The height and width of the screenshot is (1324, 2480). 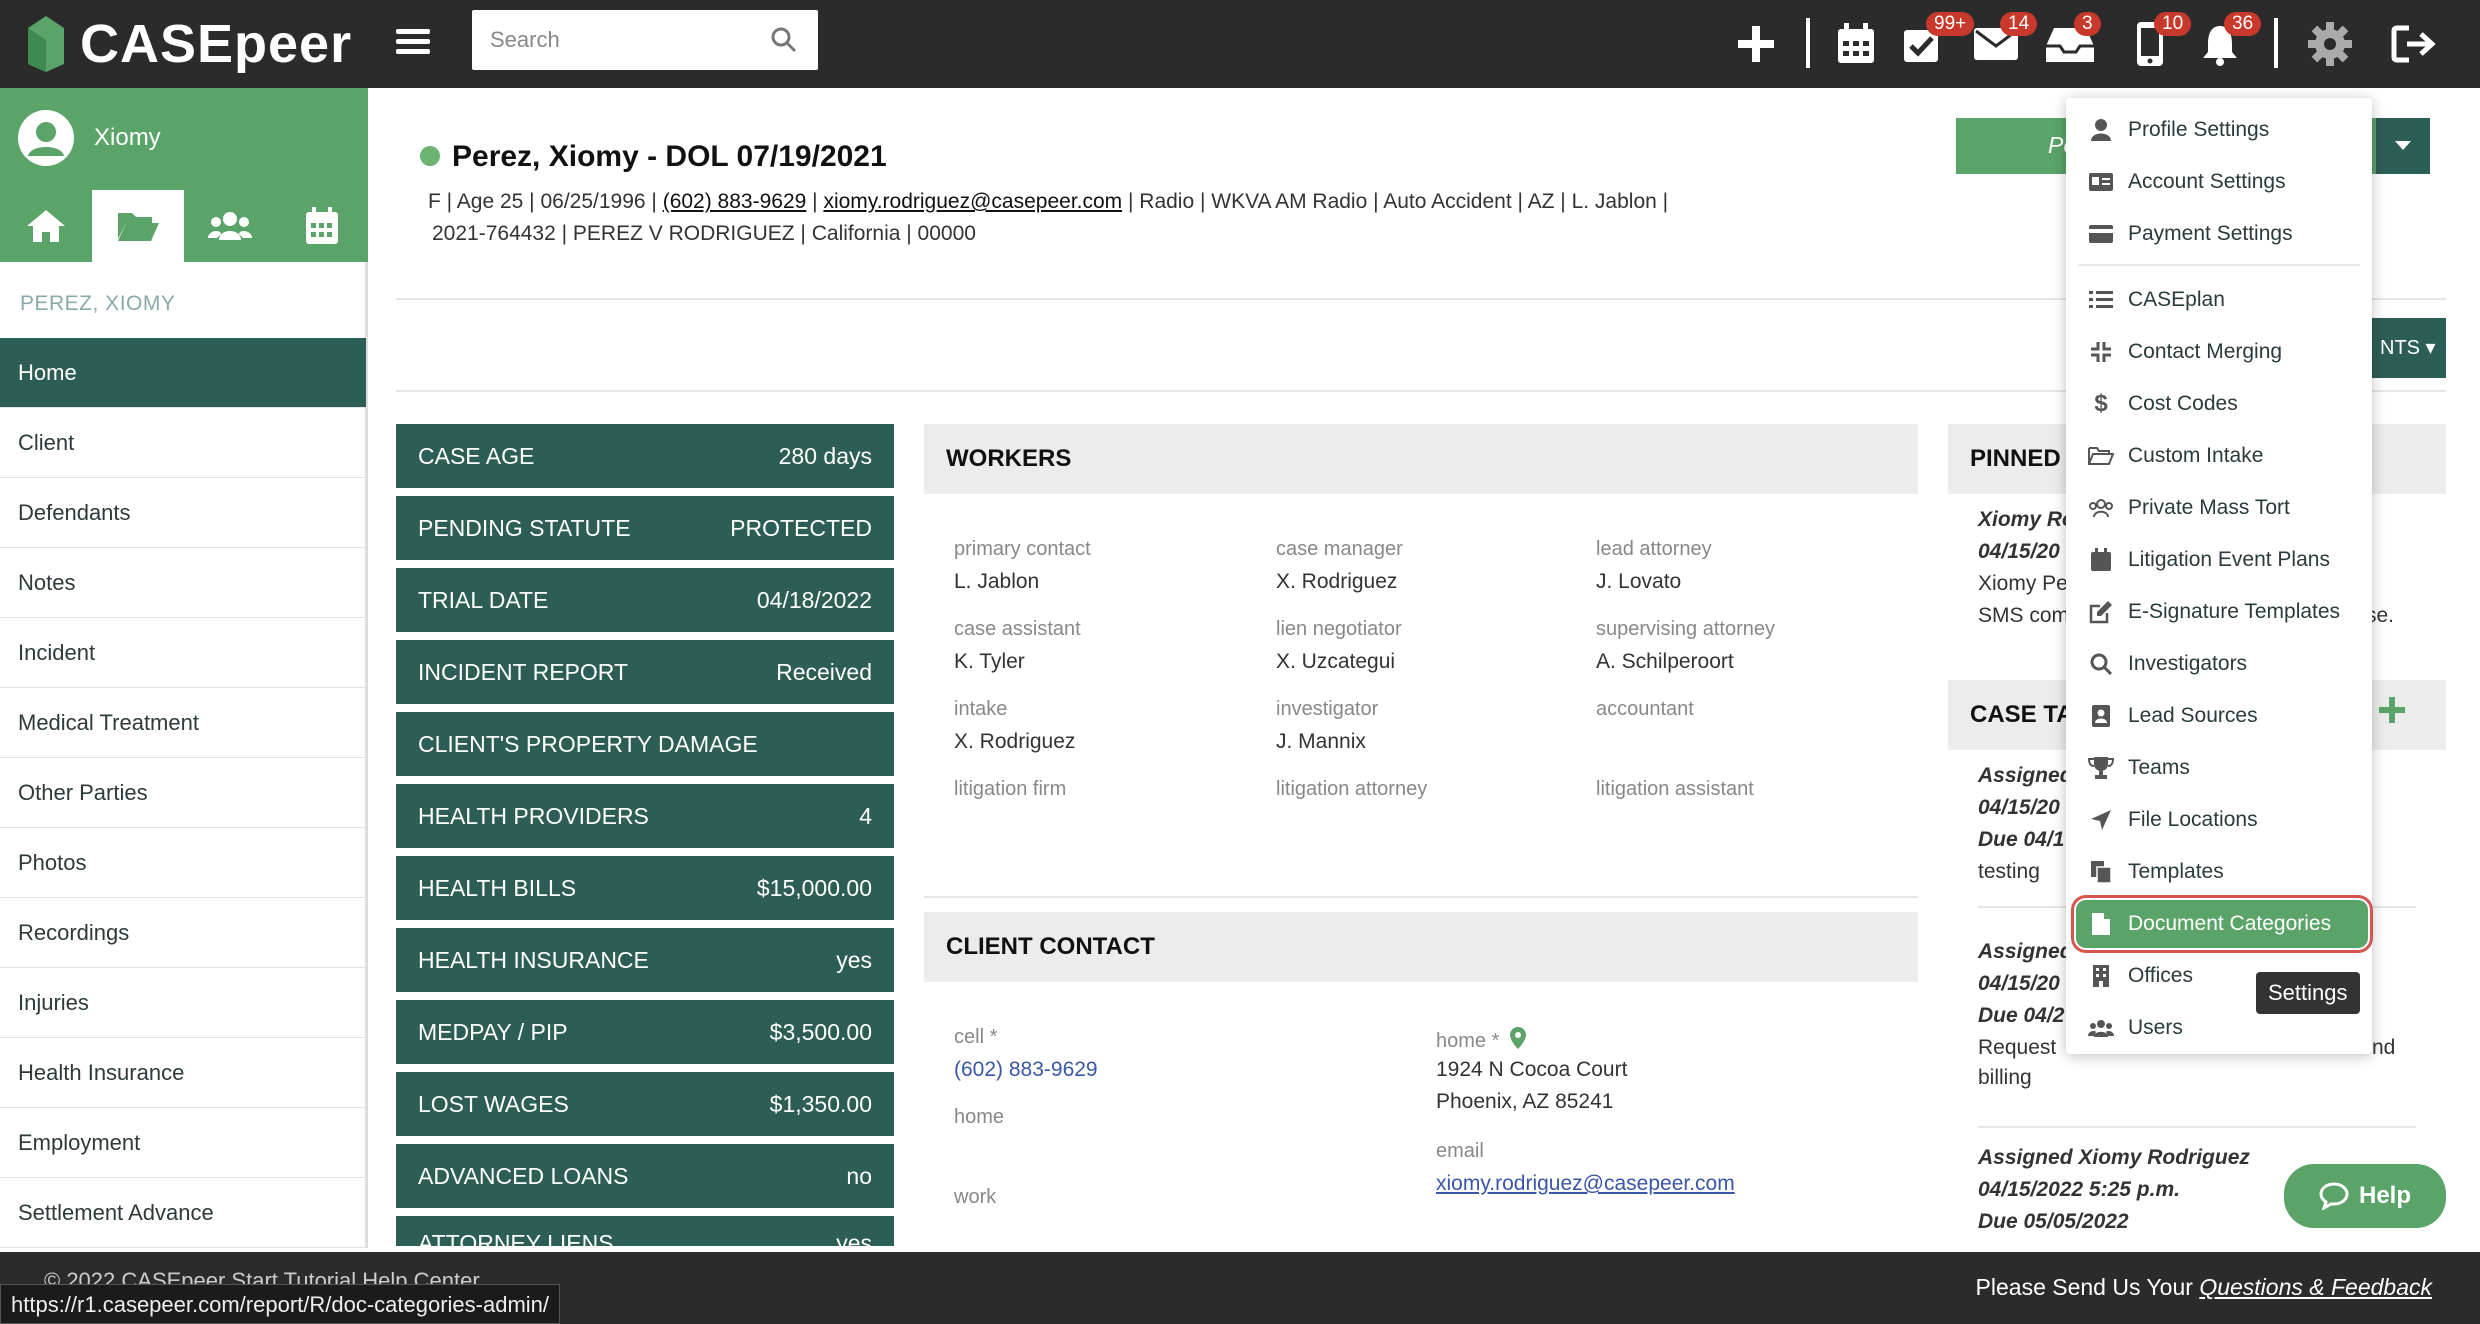 What do you see at coordinates (645, 744) in the screenshot?
I see `stat-property-damage: CLIENT'S PROPERTY DAMAGE` at bounding box center [645, 744].